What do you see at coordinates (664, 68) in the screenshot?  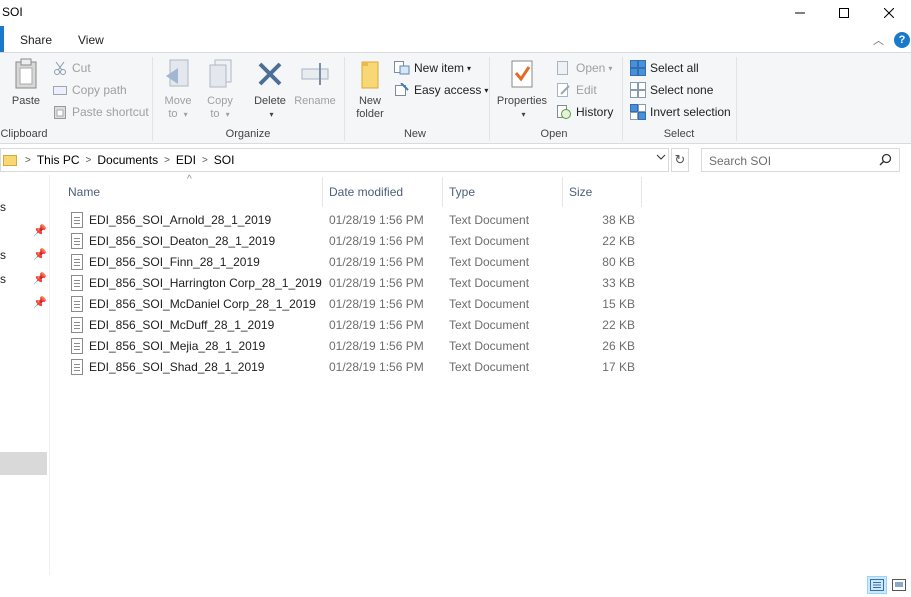 I see `select-all-button: Select all` at bounding box center [664, 68].